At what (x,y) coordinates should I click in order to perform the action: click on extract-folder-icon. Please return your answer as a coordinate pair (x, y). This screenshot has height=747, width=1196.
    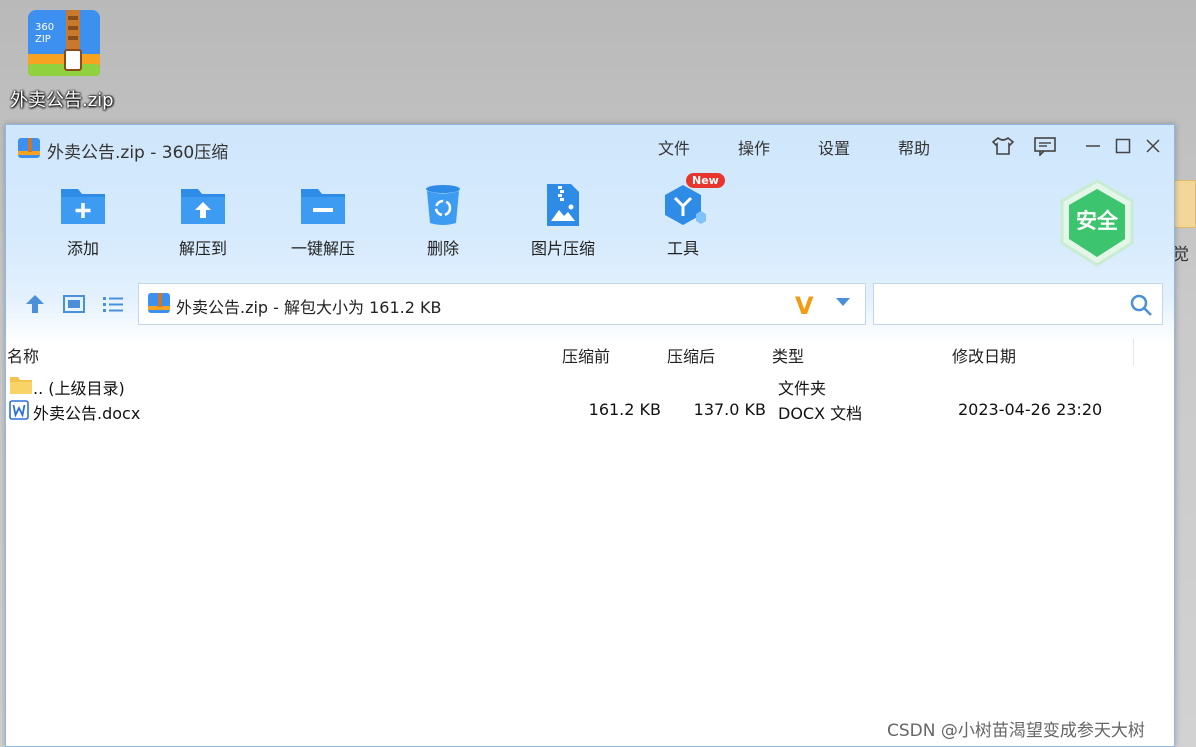
    Looking at the image, I should click on (203, 206).